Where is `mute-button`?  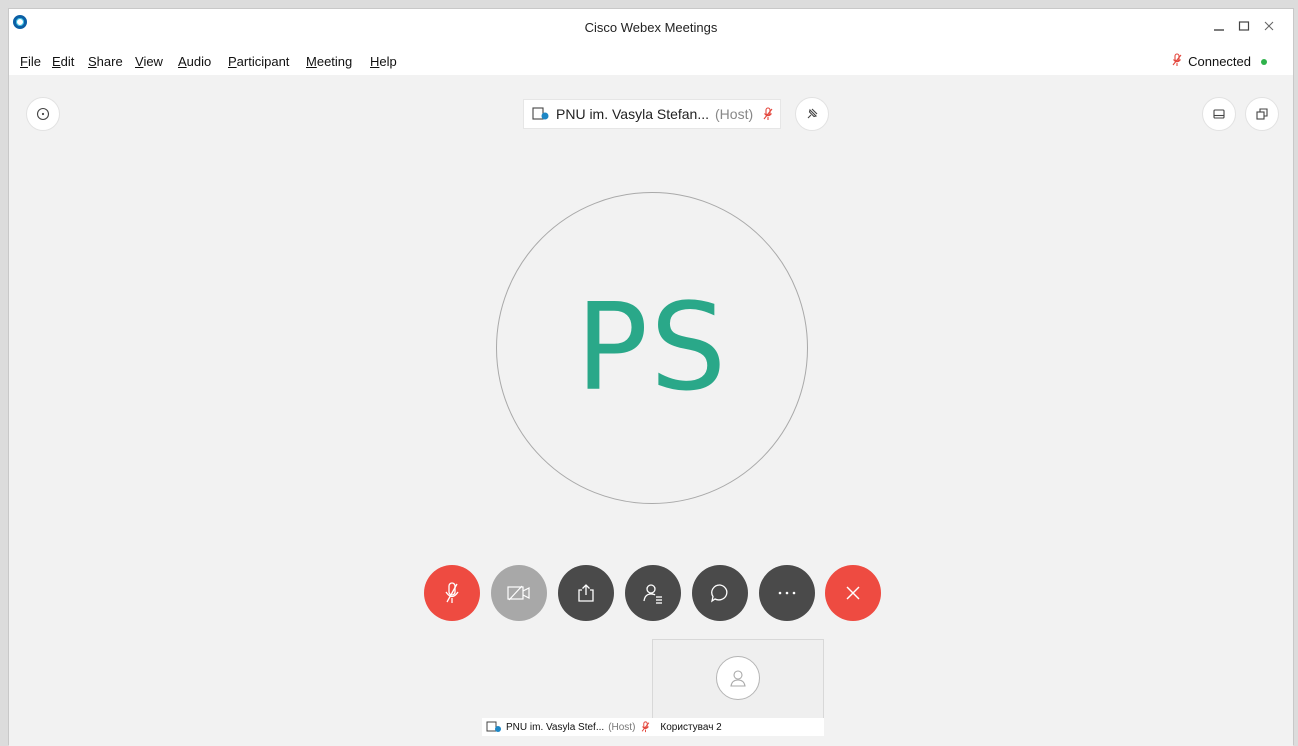 mute-button is located at coordinates (452, 593).